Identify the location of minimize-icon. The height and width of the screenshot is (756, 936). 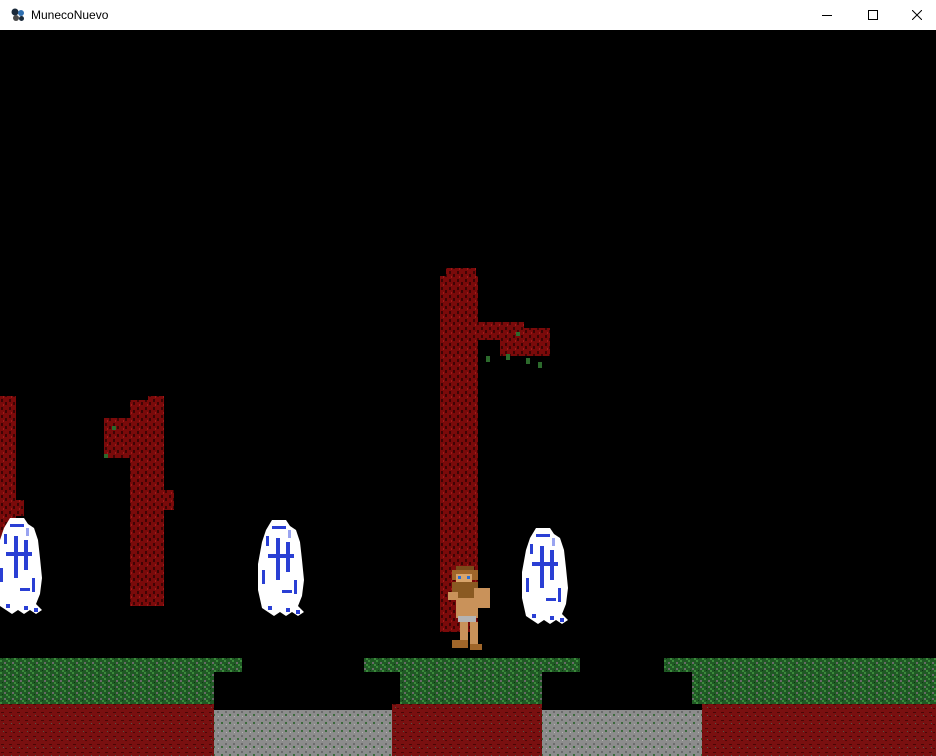
(827, 15).